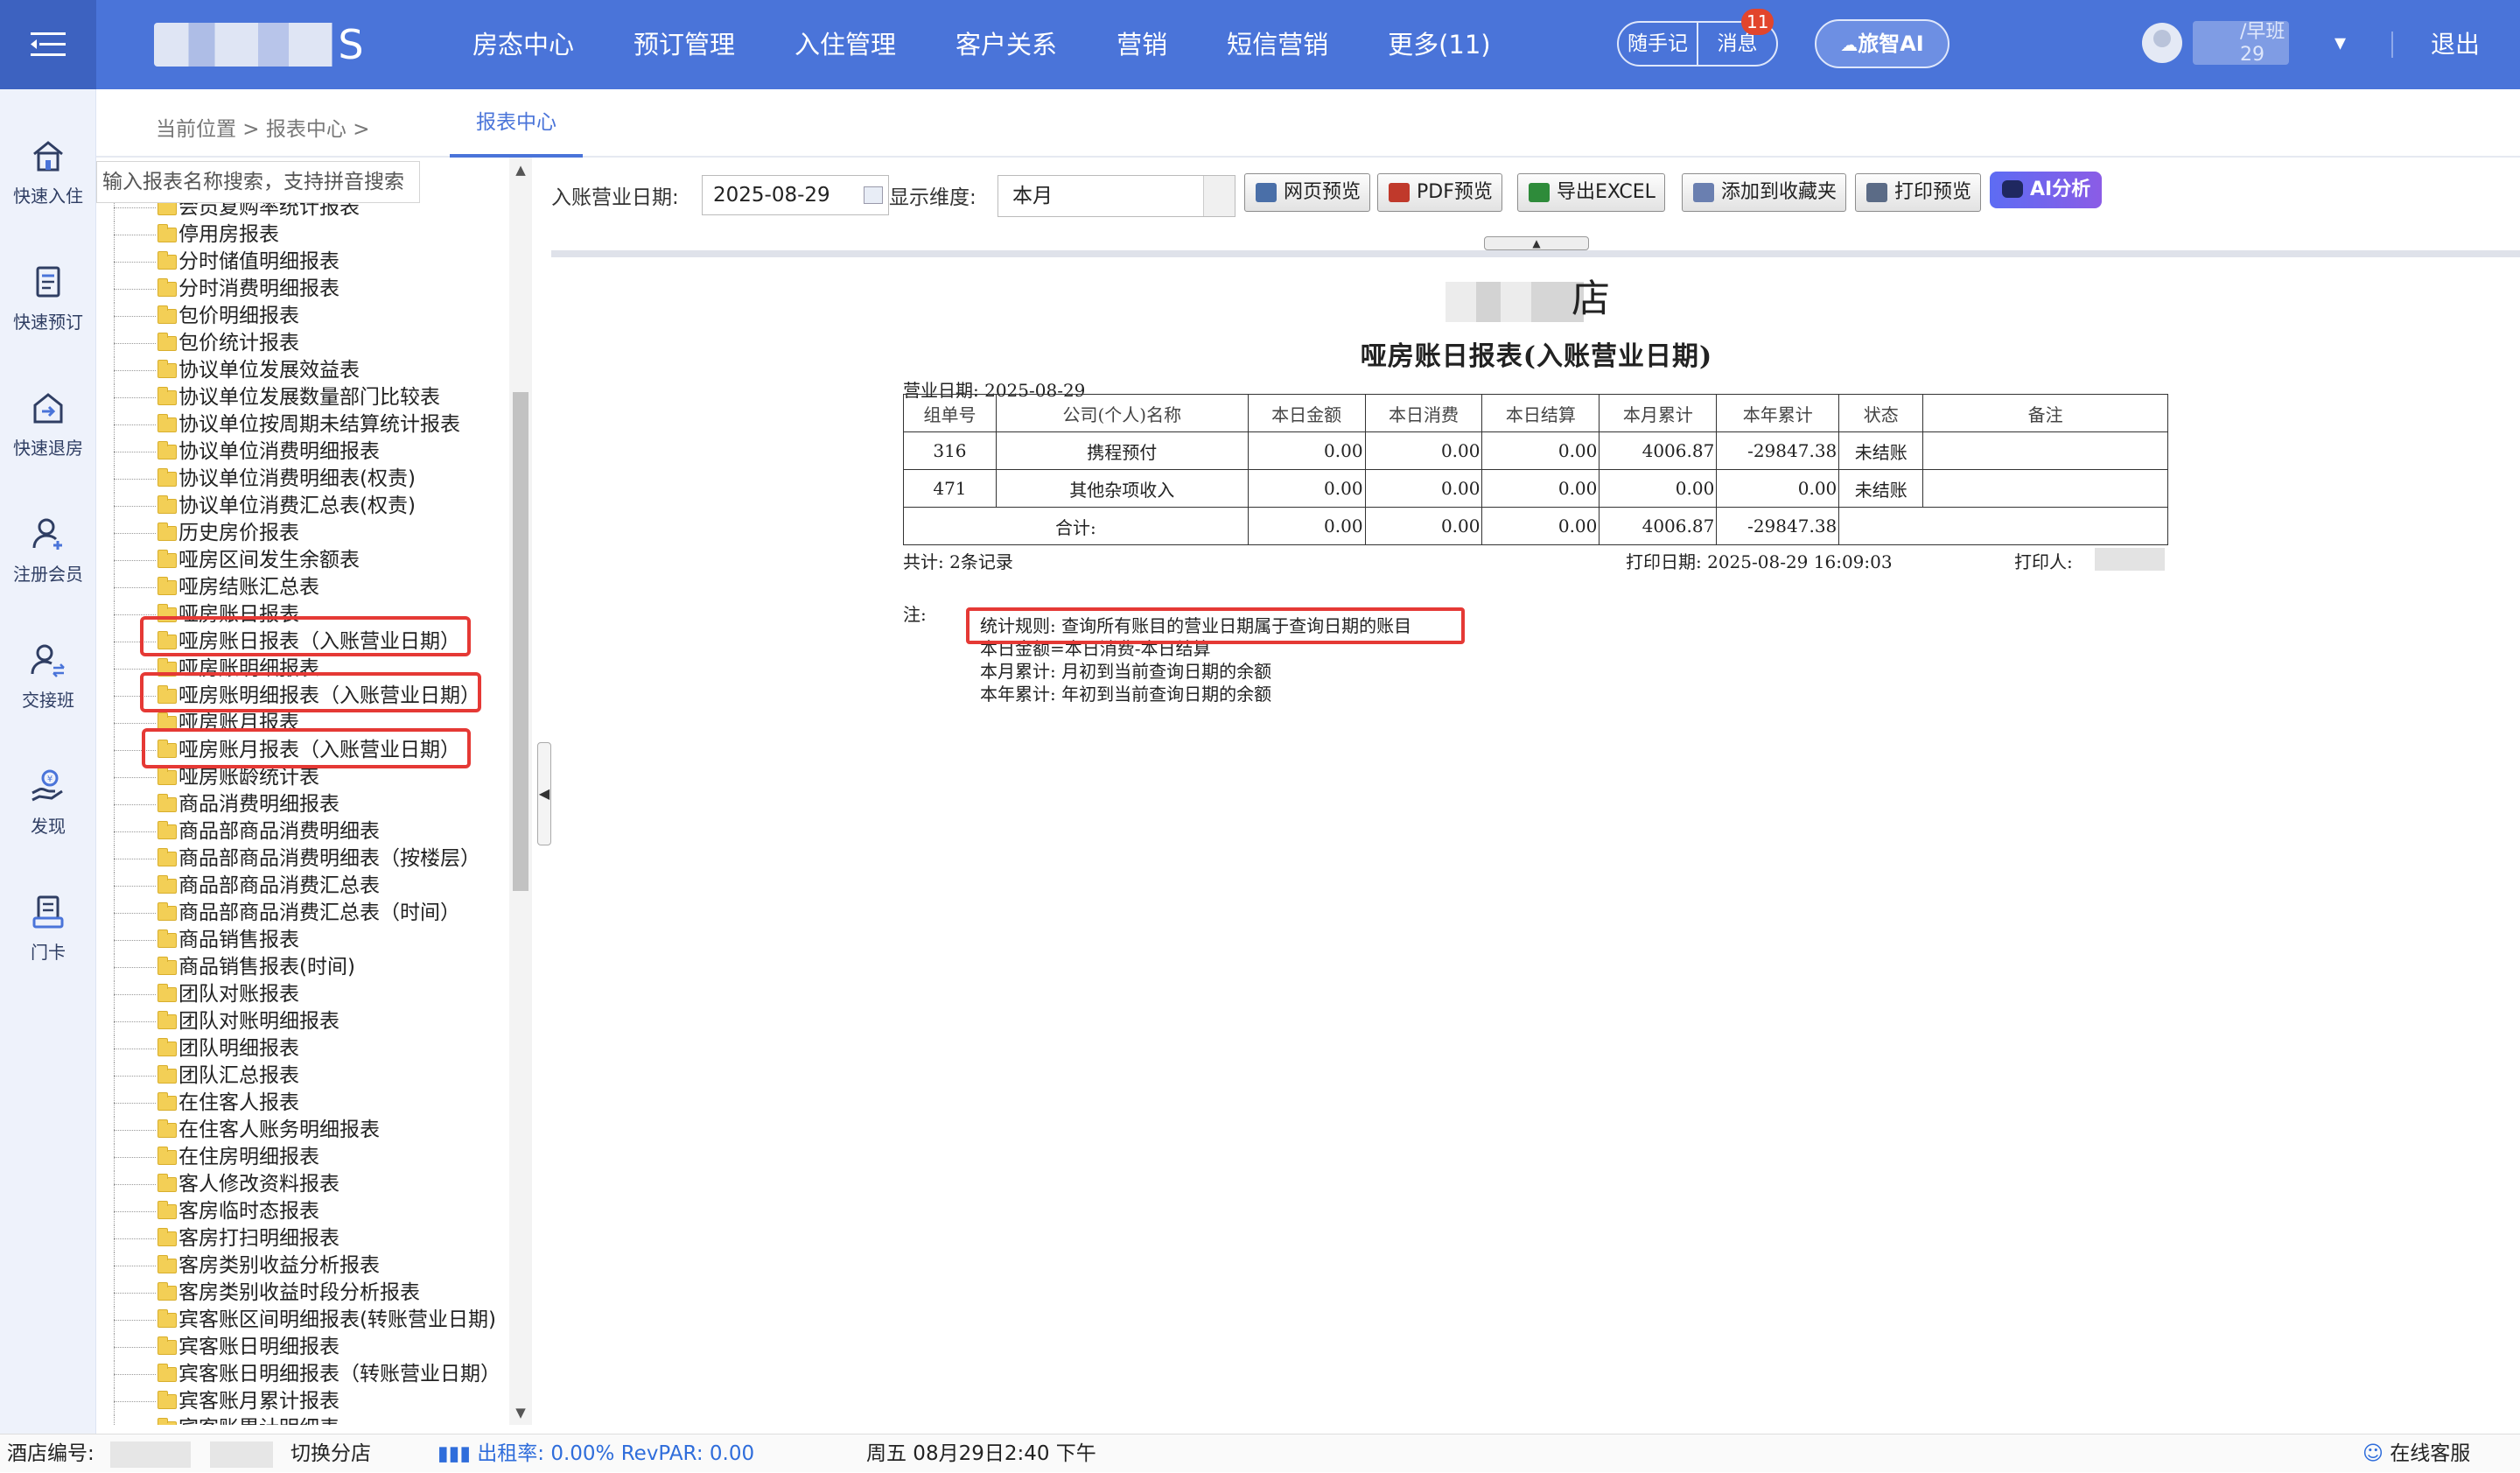 This screenshot has height=1473, width=2520. I want to click on dimension-select: 本月, so click(1117, 196).